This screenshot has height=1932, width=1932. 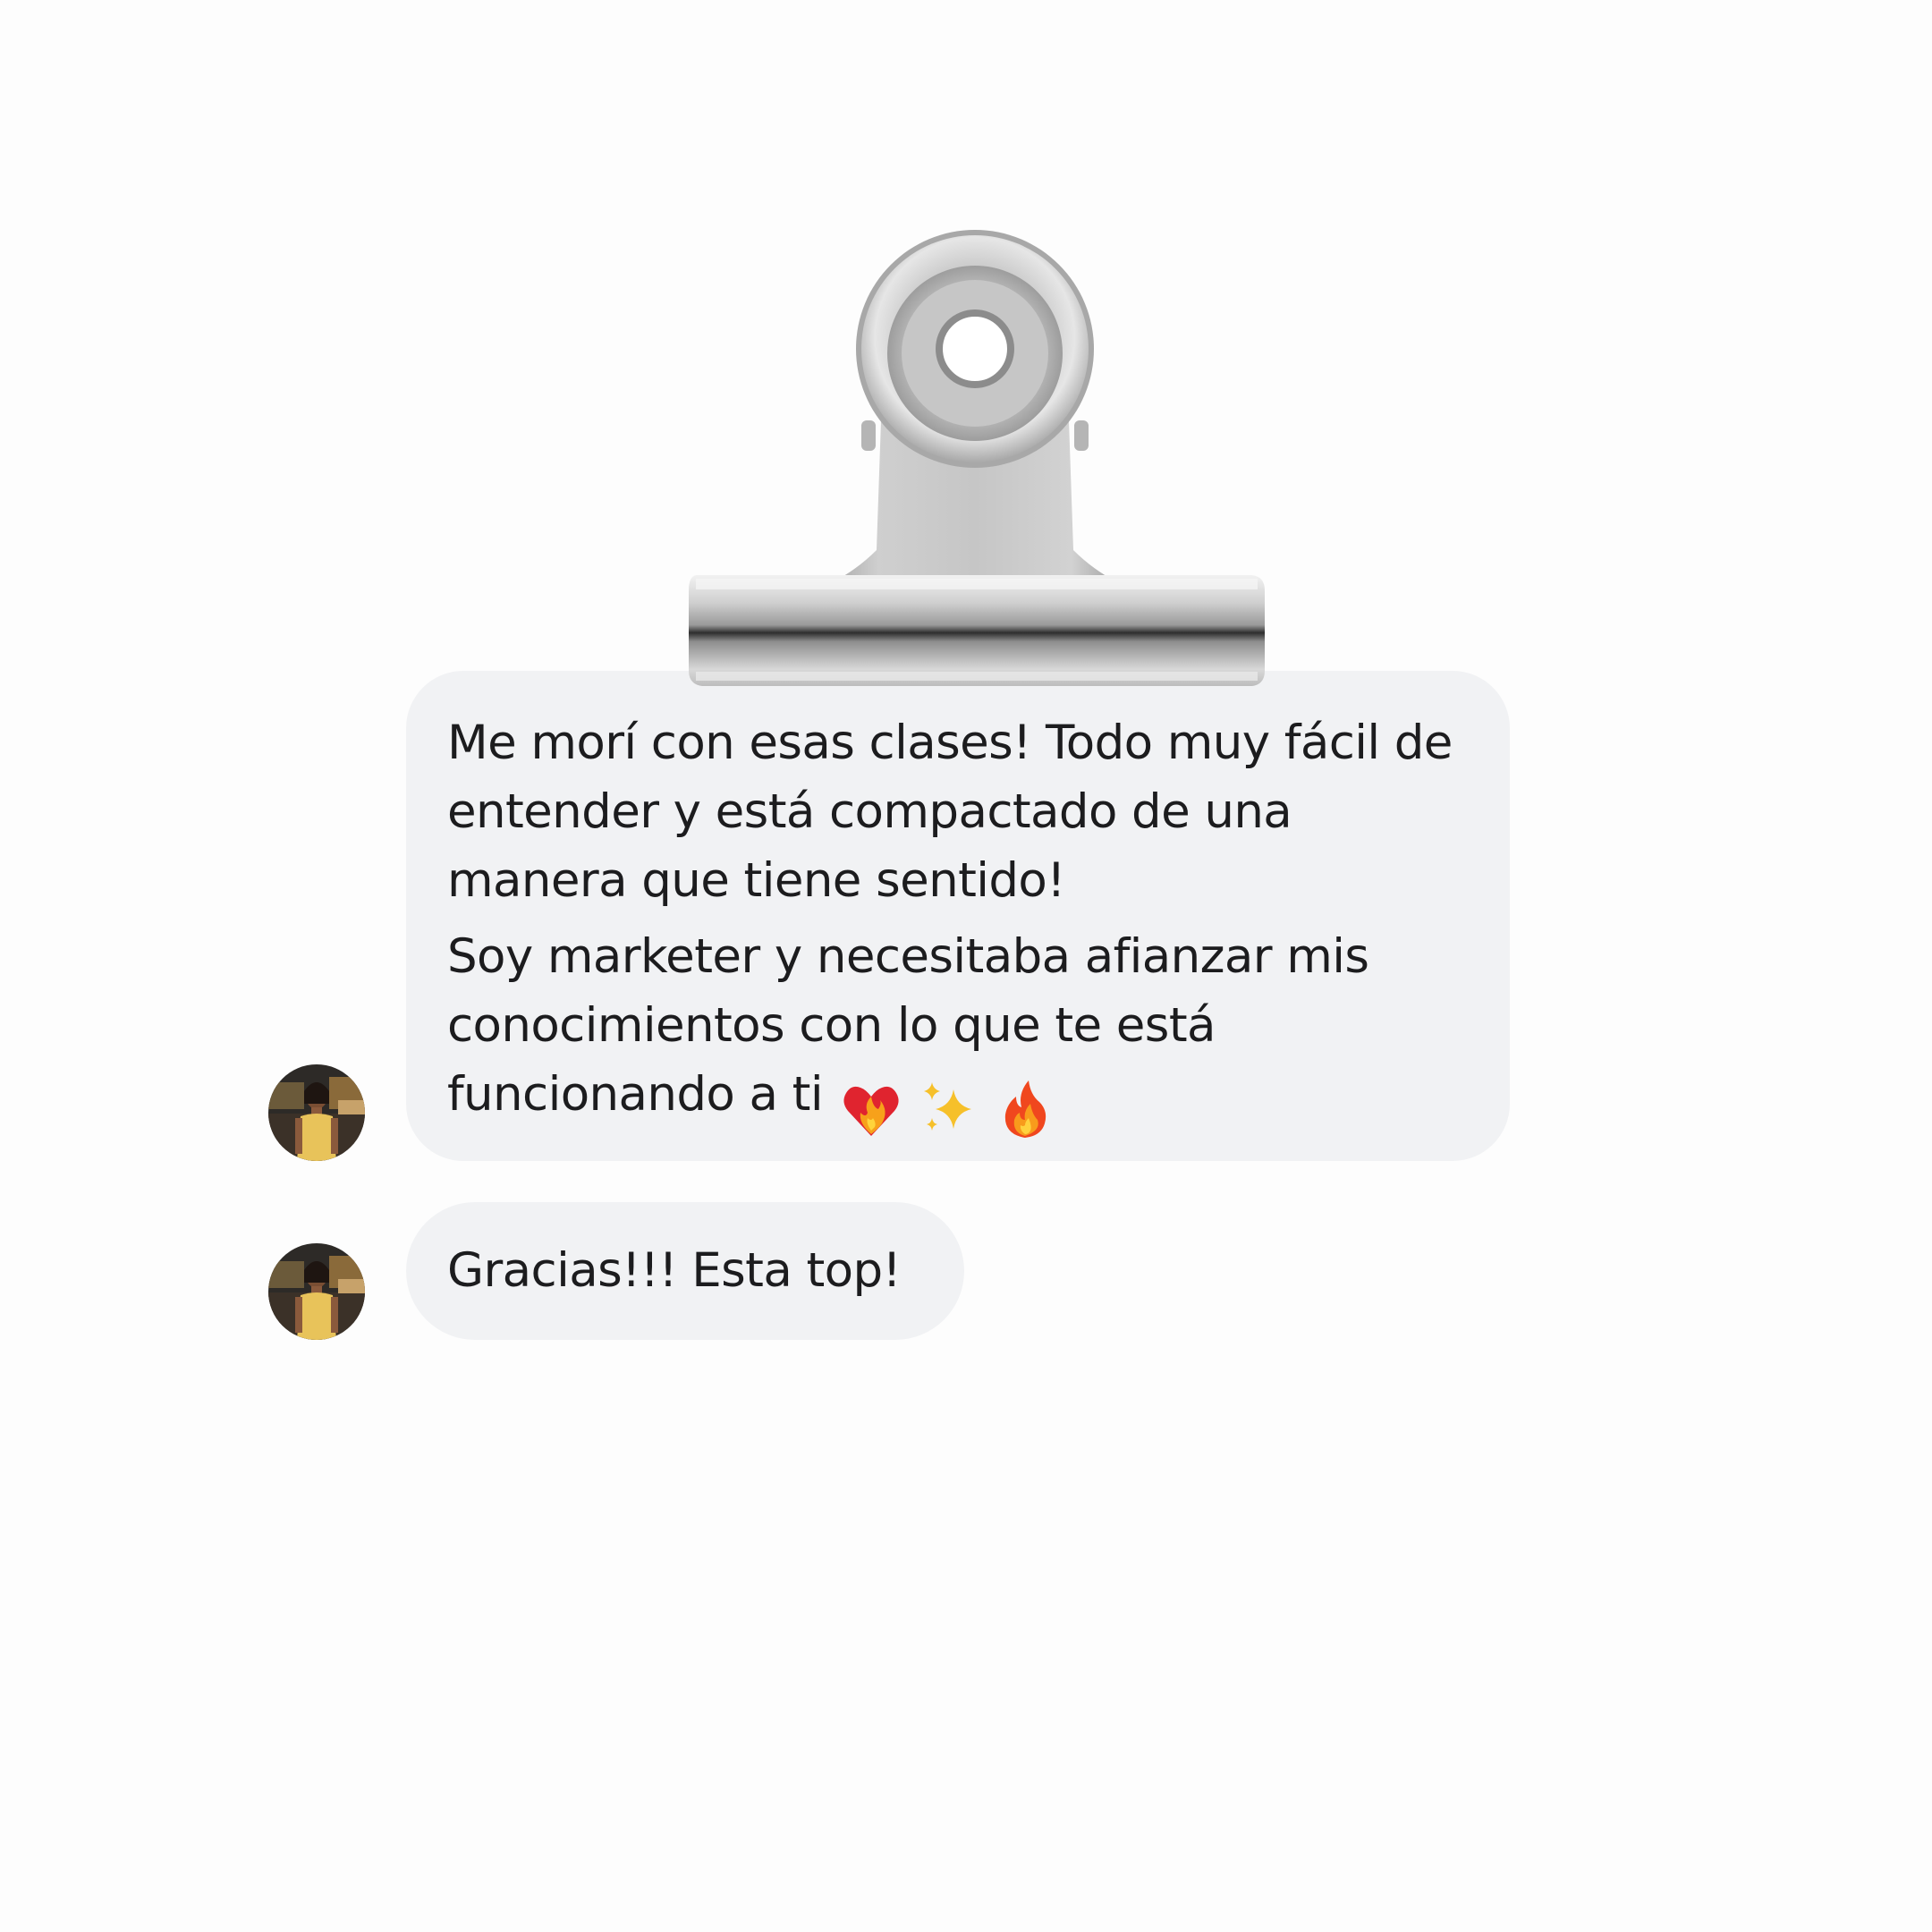 I want to click on sparkles-icon, so click(x=947, y=1106).